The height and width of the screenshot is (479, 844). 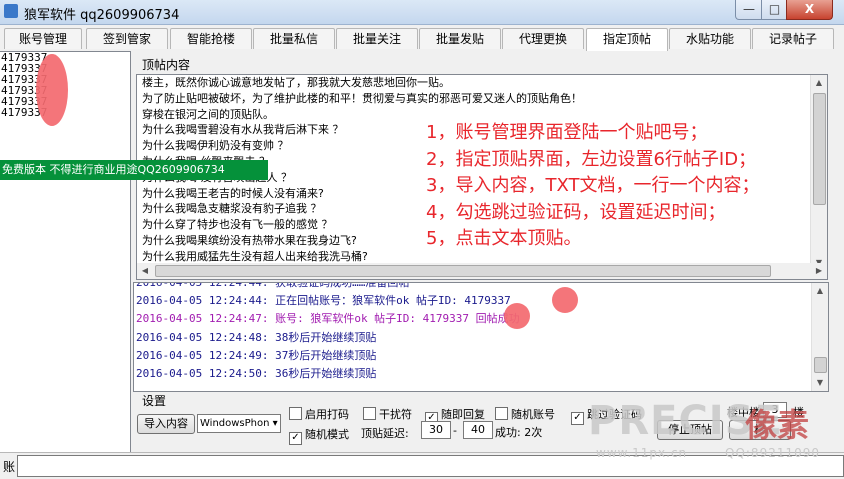 What do you see at coordinates (377, 38) in the screenshot?
I see `tab-bulk-follow: 批量关注` at bounding box center [377, 38].